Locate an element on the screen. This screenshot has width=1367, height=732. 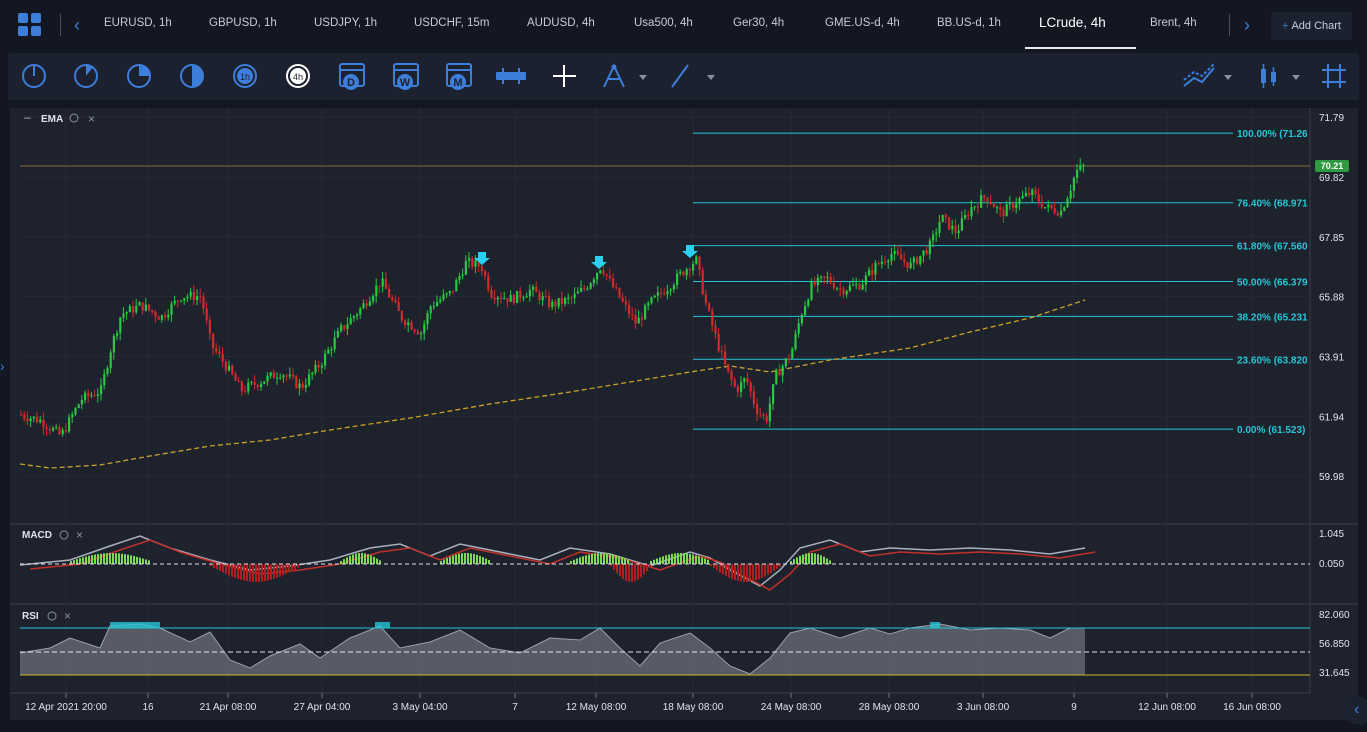
indicators-icon is located at coordinates (1207, 75).